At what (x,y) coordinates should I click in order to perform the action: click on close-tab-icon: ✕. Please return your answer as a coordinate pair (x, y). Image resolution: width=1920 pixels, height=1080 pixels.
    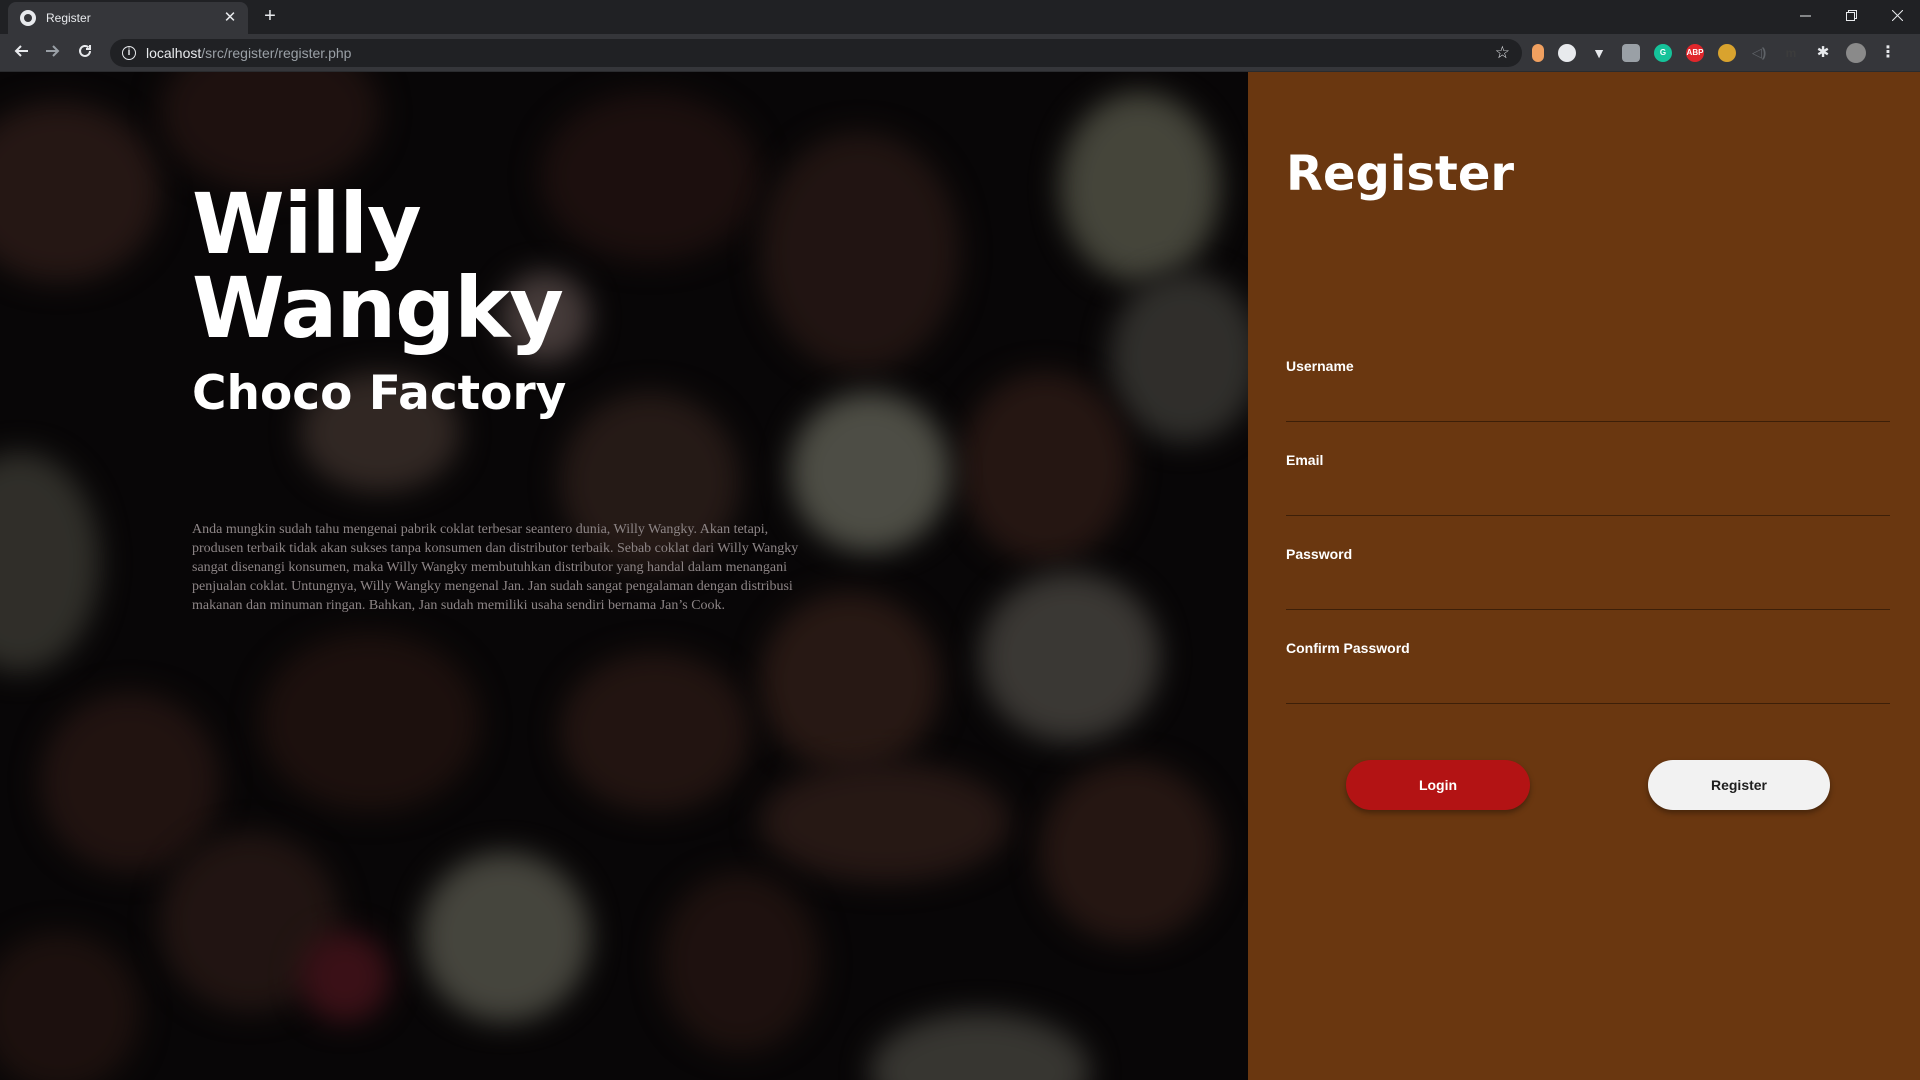
    Looking at the image, I should click on (230, 18).